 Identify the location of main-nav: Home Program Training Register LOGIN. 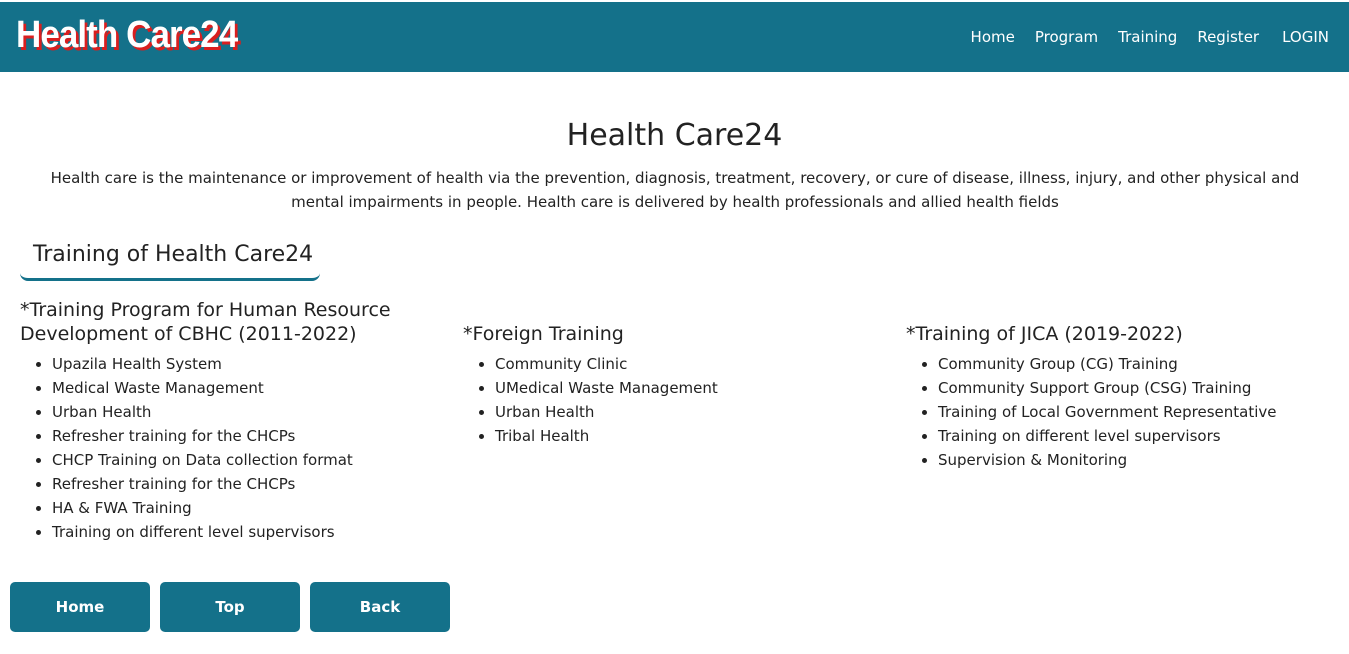
(1140, 37).